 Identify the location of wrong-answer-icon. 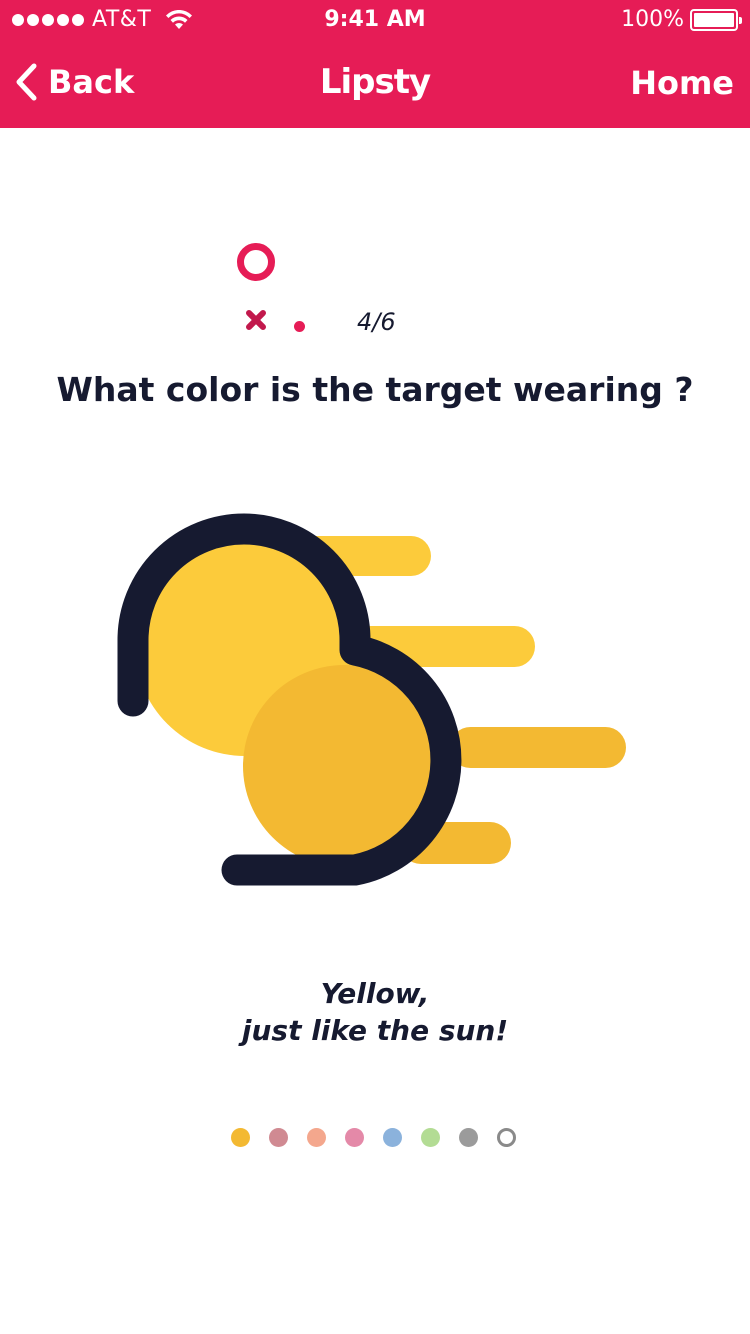
(256, 320).